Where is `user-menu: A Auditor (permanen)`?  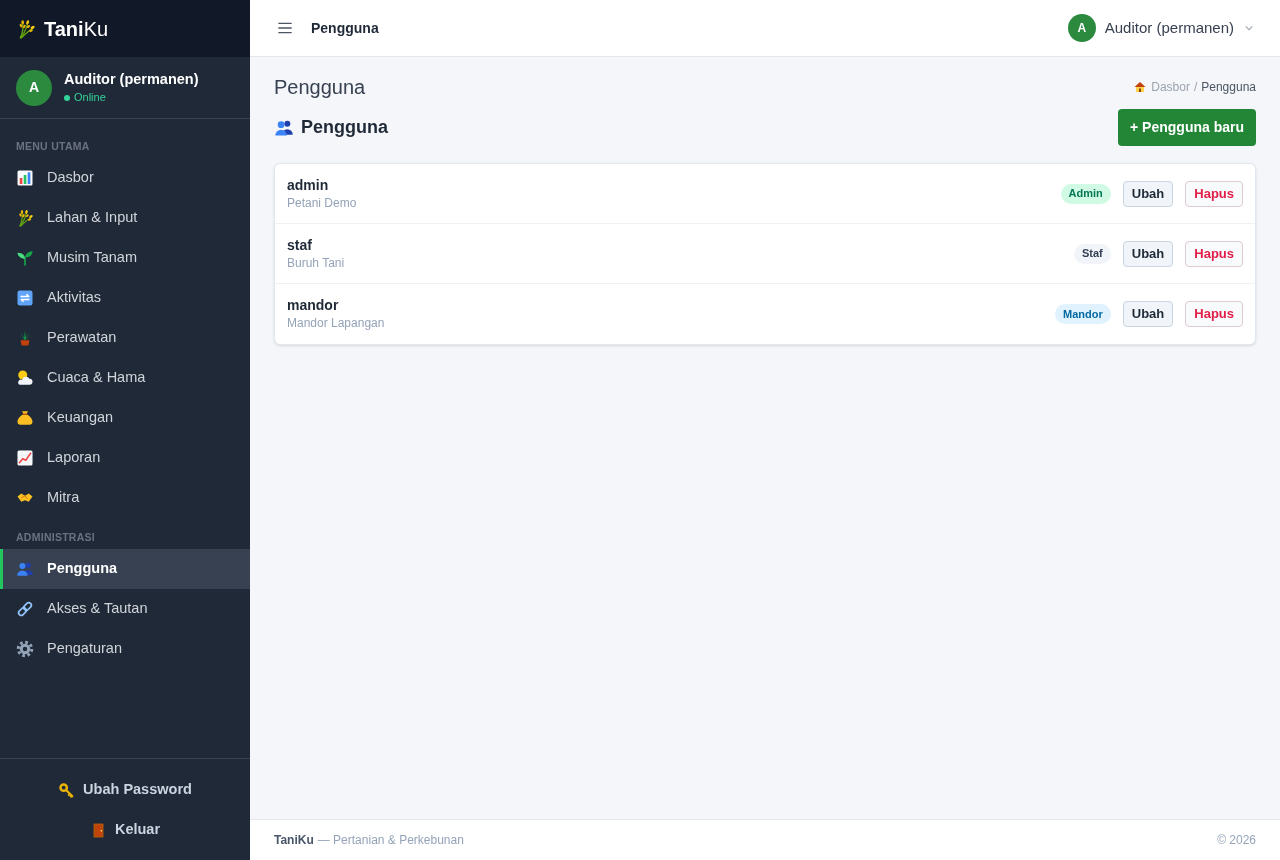 user-menu: A Auditor (permanen) is located at coordinates (1160, 28).